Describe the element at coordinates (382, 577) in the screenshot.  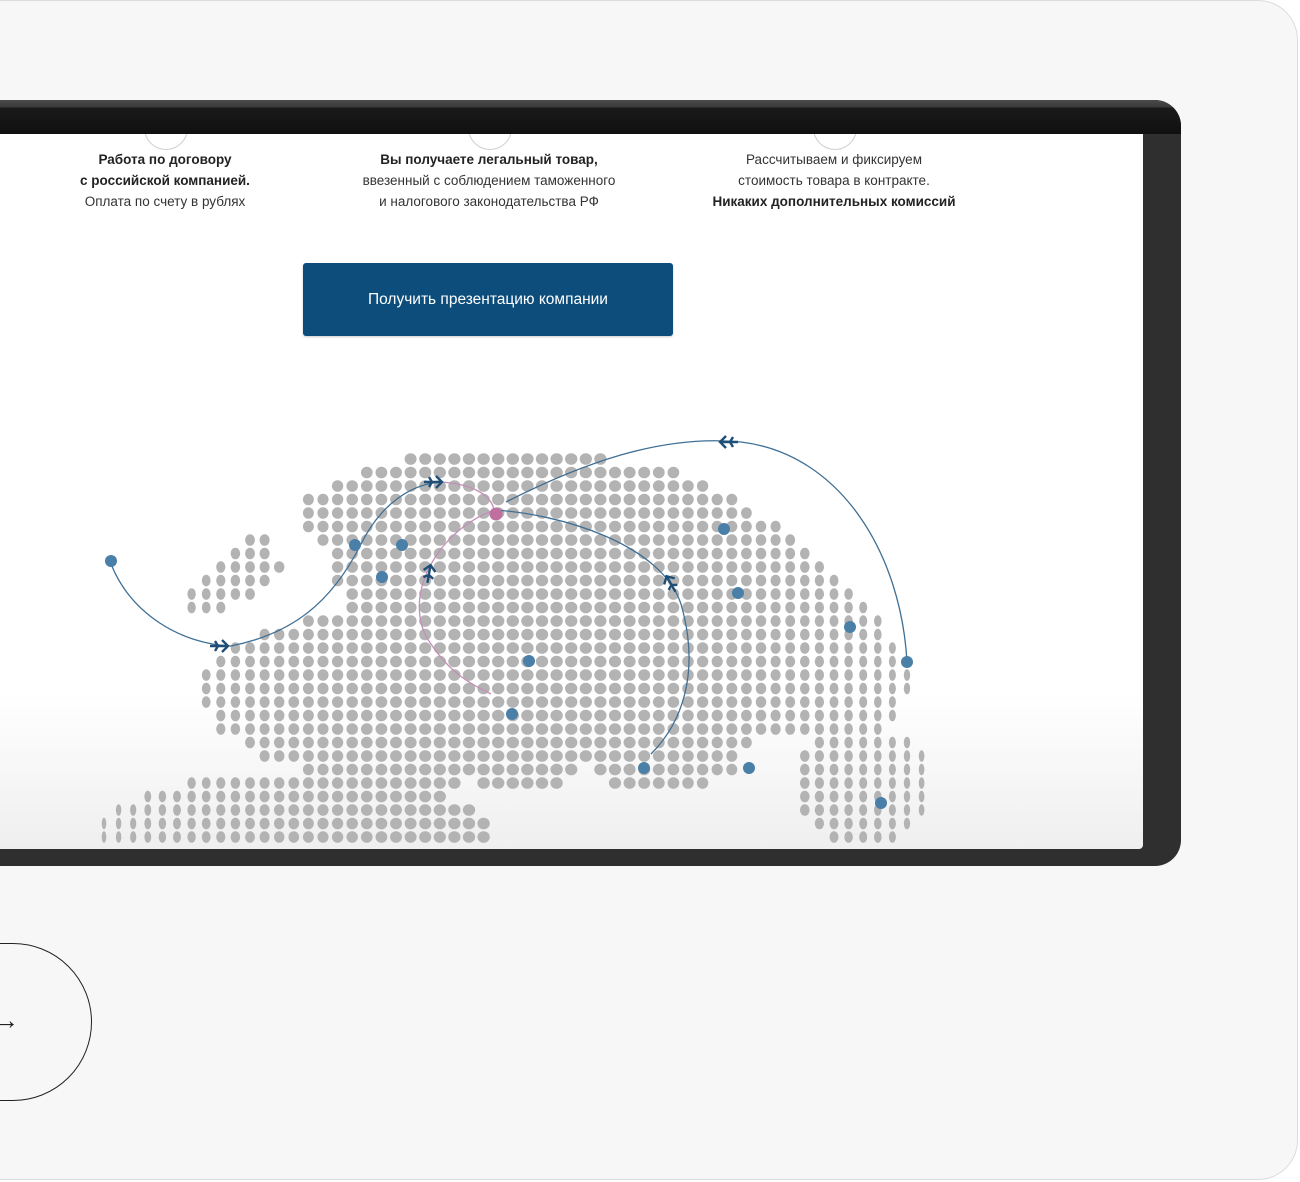
I see `city-dot` at that location.